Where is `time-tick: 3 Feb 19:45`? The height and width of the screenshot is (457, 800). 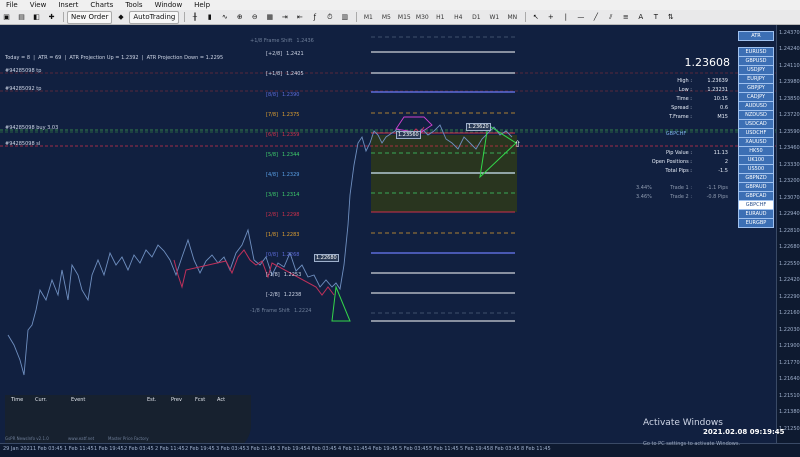
time-tick: 3 Feb 19:45 is located at coordinates (292, 449).